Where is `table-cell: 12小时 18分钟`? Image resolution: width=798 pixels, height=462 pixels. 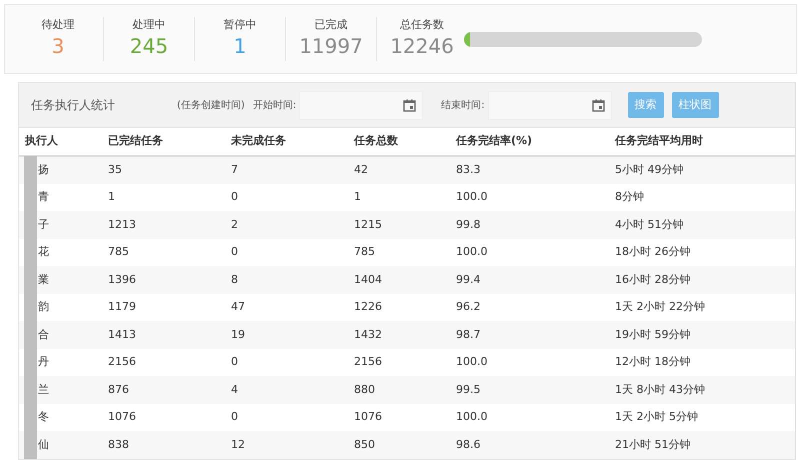
table-cell: 12小时 18分钟 is located at coordinates (702, 362).